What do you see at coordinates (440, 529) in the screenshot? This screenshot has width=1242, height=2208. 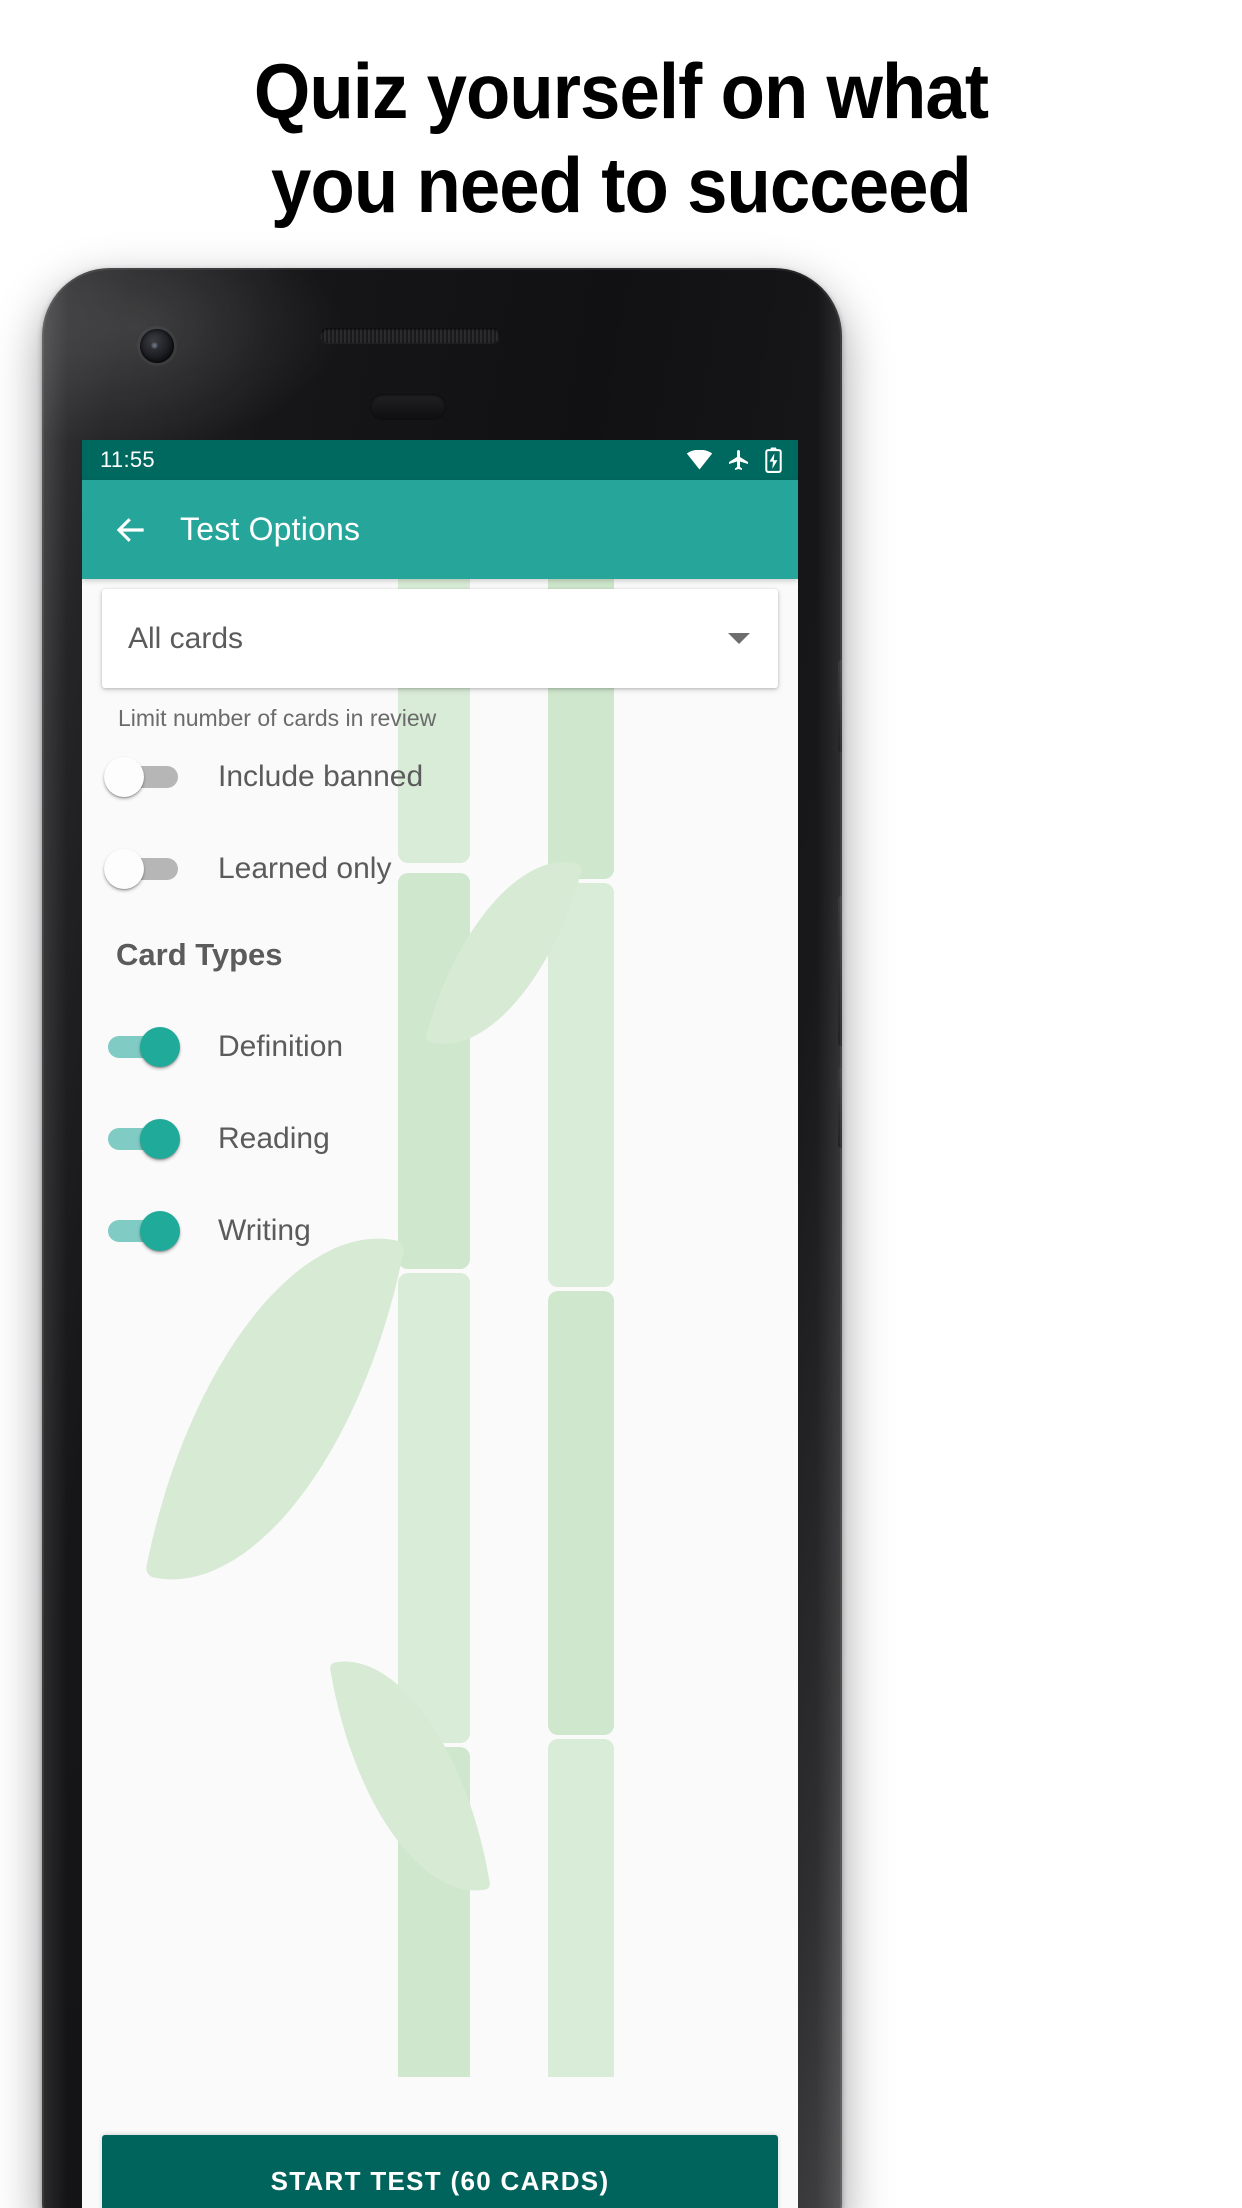 I see `app-bar: Test Options` at bounding box center [440, 529].